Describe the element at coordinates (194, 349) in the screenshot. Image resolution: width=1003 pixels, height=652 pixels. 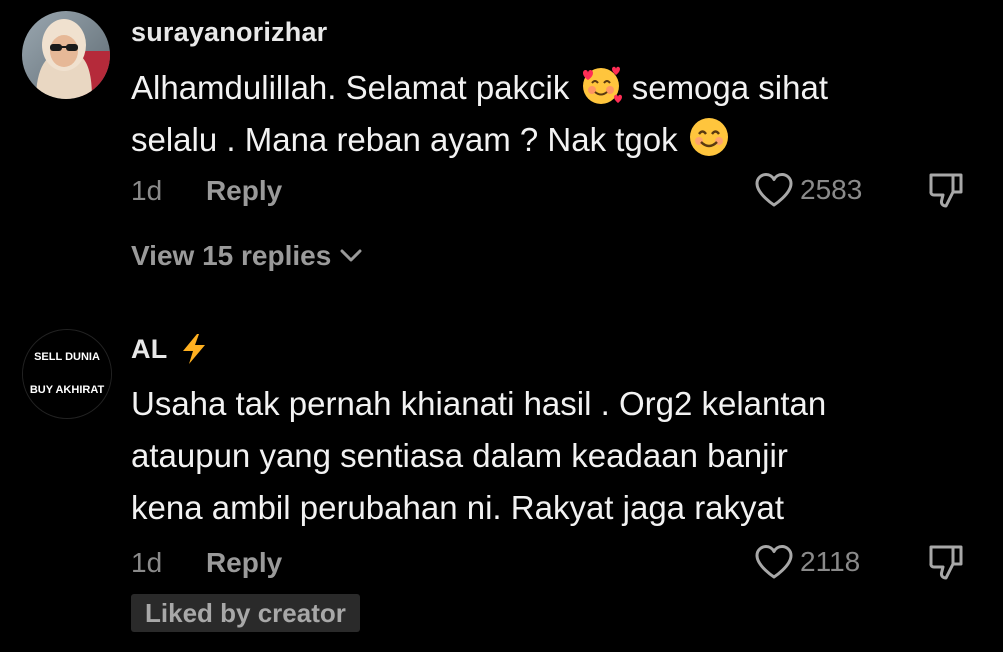
I see `lightning-icon` at that location.